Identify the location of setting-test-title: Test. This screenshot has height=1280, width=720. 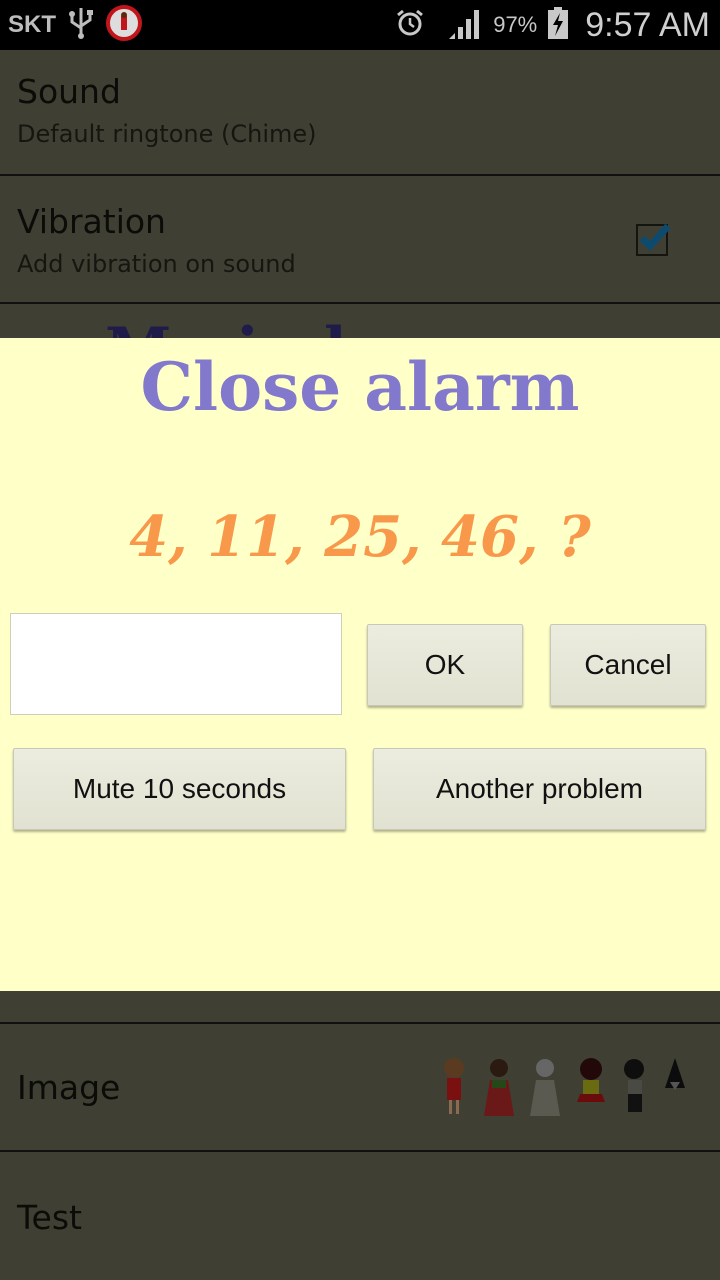
(49, 1217).